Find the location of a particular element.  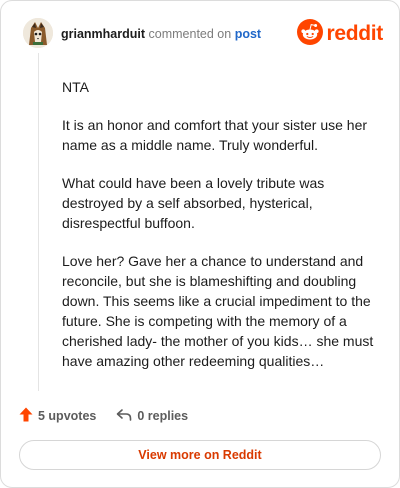

comment-paragraph: NTA is located at coordinates (75, 87).